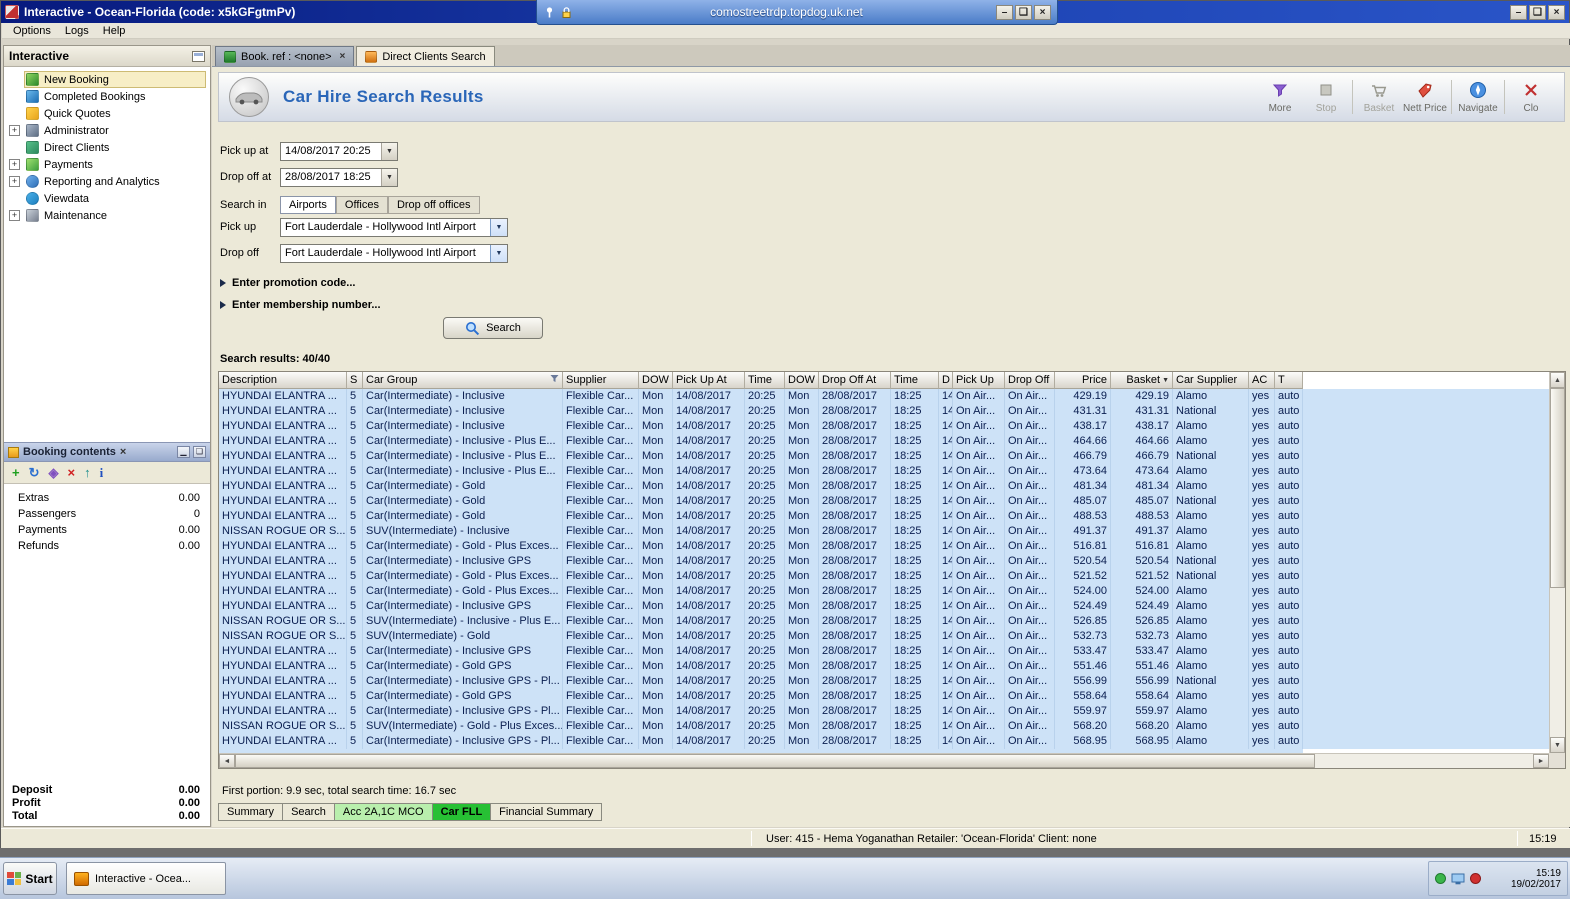 This screenshot has width=1570, height=899. Describe the element at coordinates (107, 215) in the screenshot. I see `sidebar-item-maintenance: + Maintenance` at that location.